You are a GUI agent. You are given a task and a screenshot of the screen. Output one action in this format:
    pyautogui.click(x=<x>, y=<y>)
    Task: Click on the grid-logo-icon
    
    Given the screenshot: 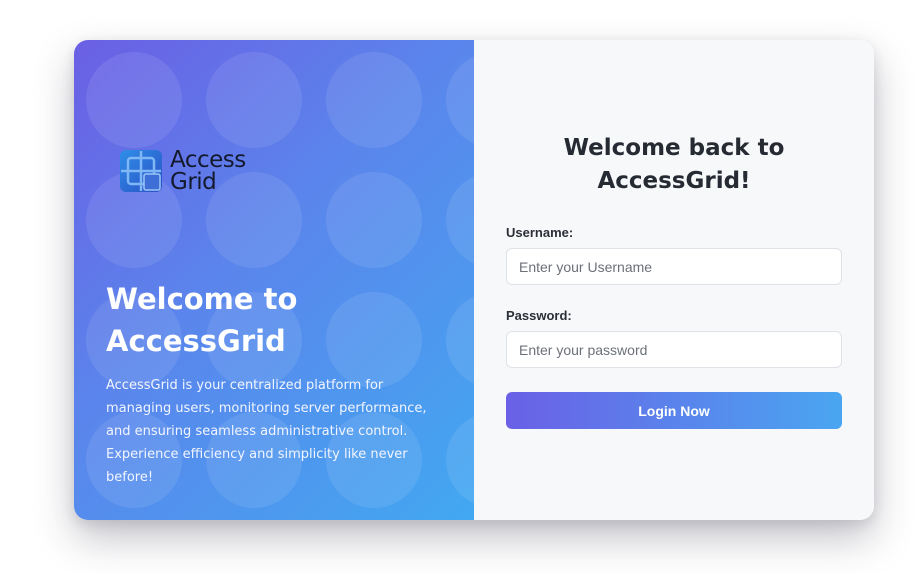 What is the action you would take?
    pyautogui.click(x=141, y=171)
    